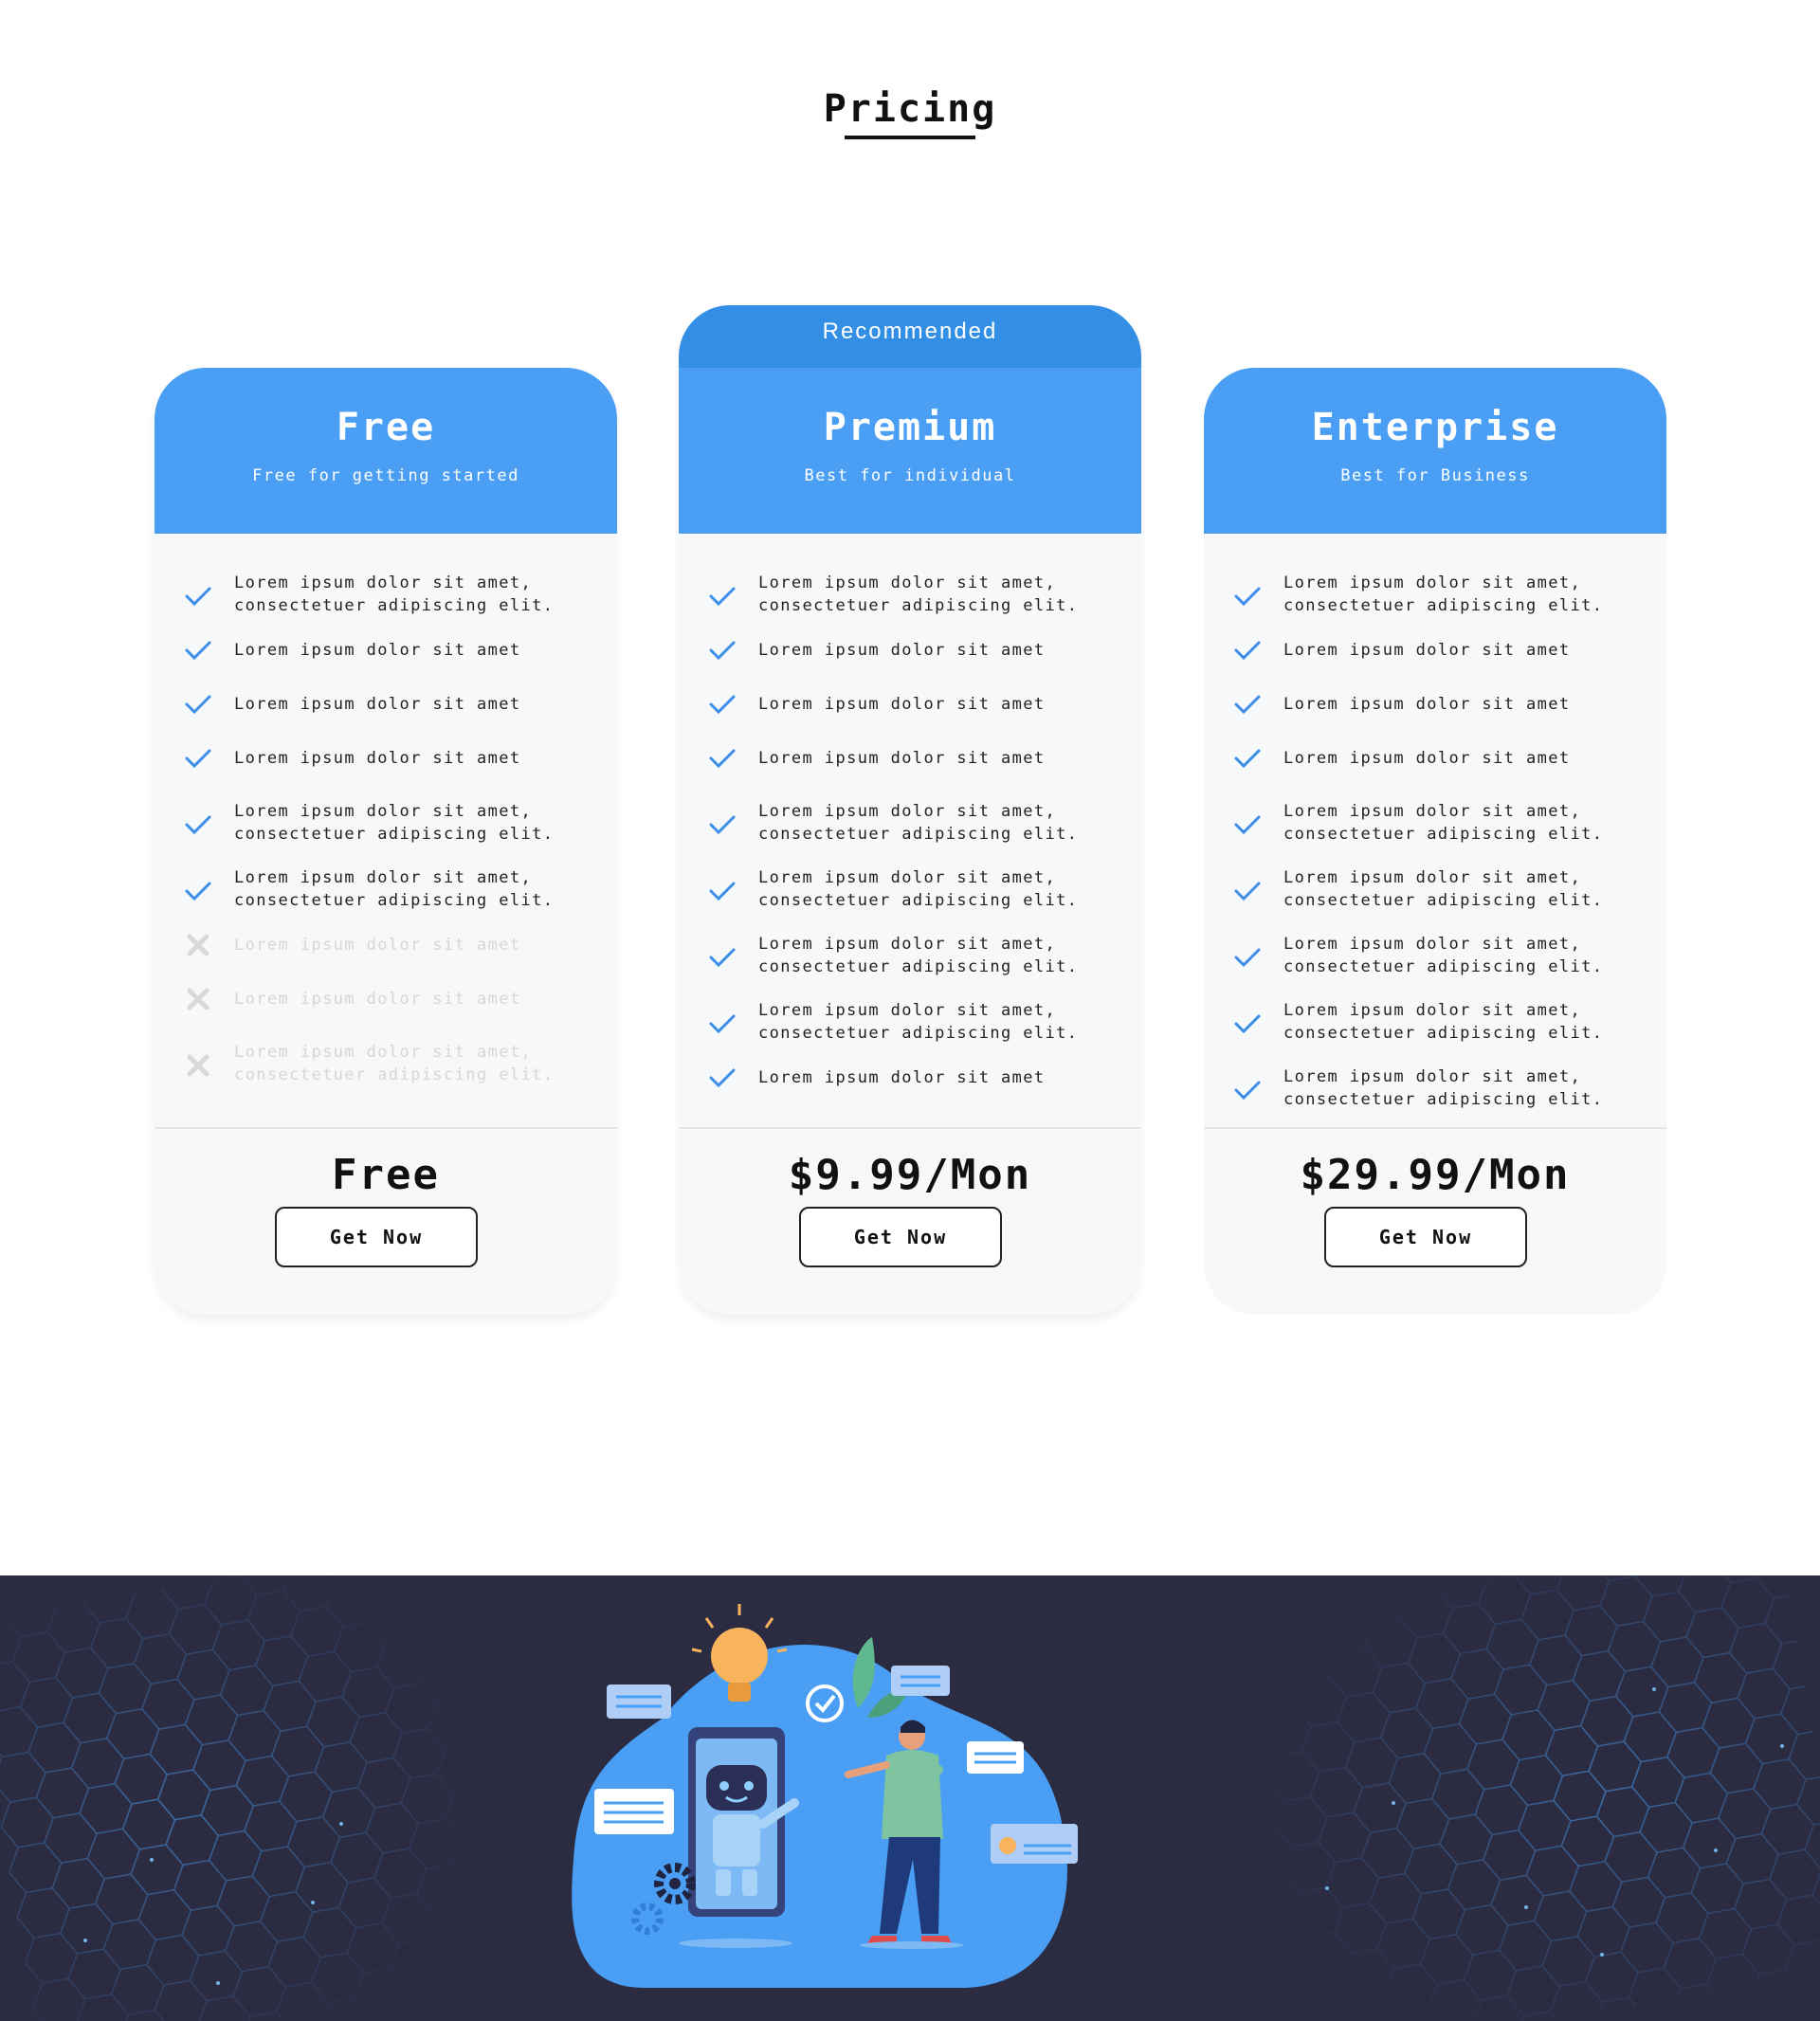 The height and width of the screenshot is (2021, 1820). Describe the element at coordinates (910, 137) in the screenshot. I see `title-underline` at that location.